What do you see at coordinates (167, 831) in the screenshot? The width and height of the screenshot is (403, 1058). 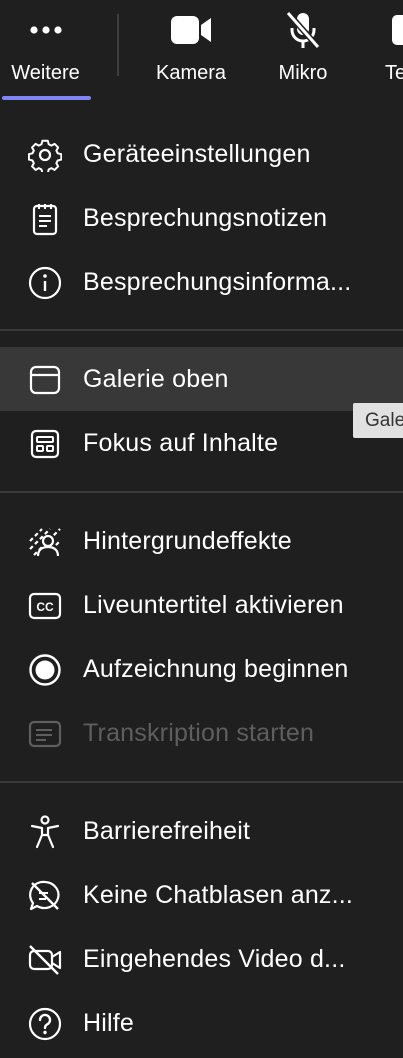 I see `menu-item-label: Barrierefreiheit` at bounding box center [167, 831].